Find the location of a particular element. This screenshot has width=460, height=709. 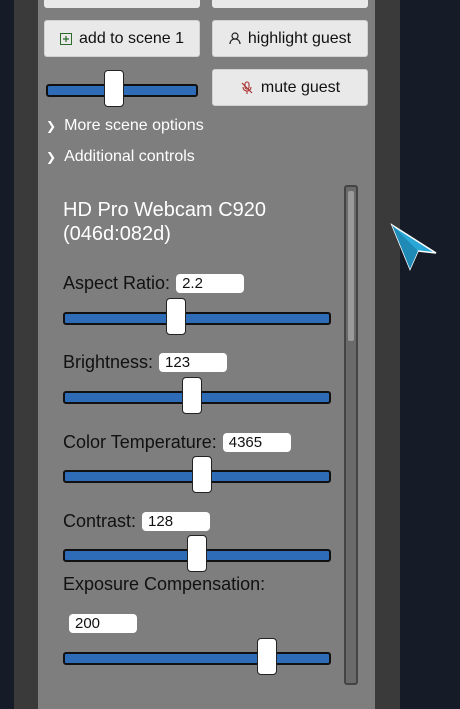

workspace-background is located at coordinates (430, 354).